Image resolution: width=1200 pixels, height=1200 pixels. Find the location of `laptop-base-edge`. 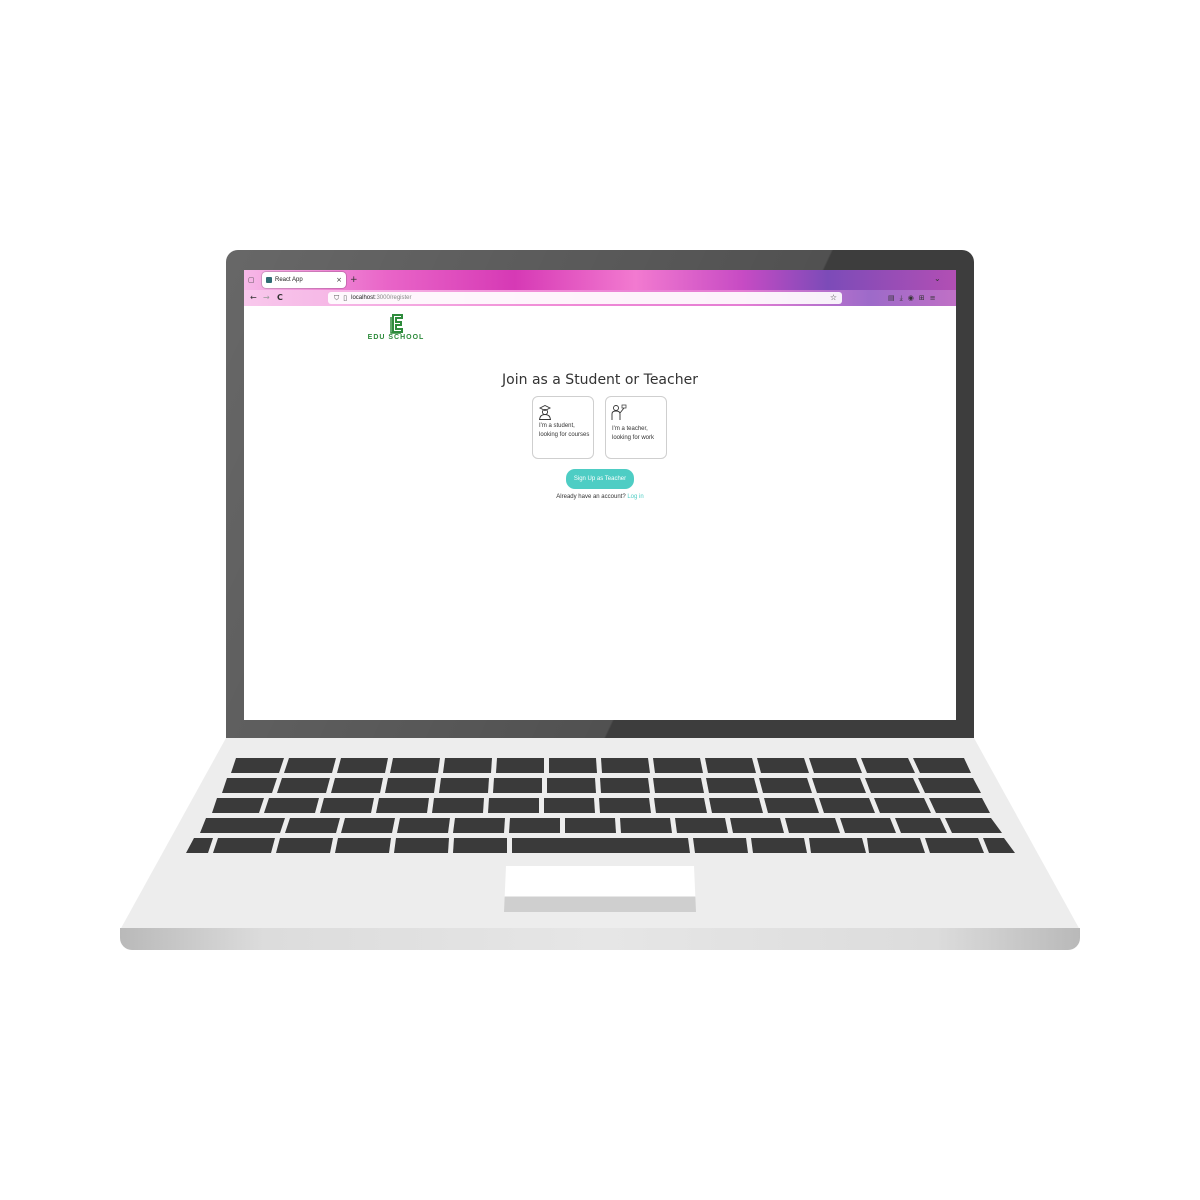

laptop-base-edge is located at coordinates (600, 939).